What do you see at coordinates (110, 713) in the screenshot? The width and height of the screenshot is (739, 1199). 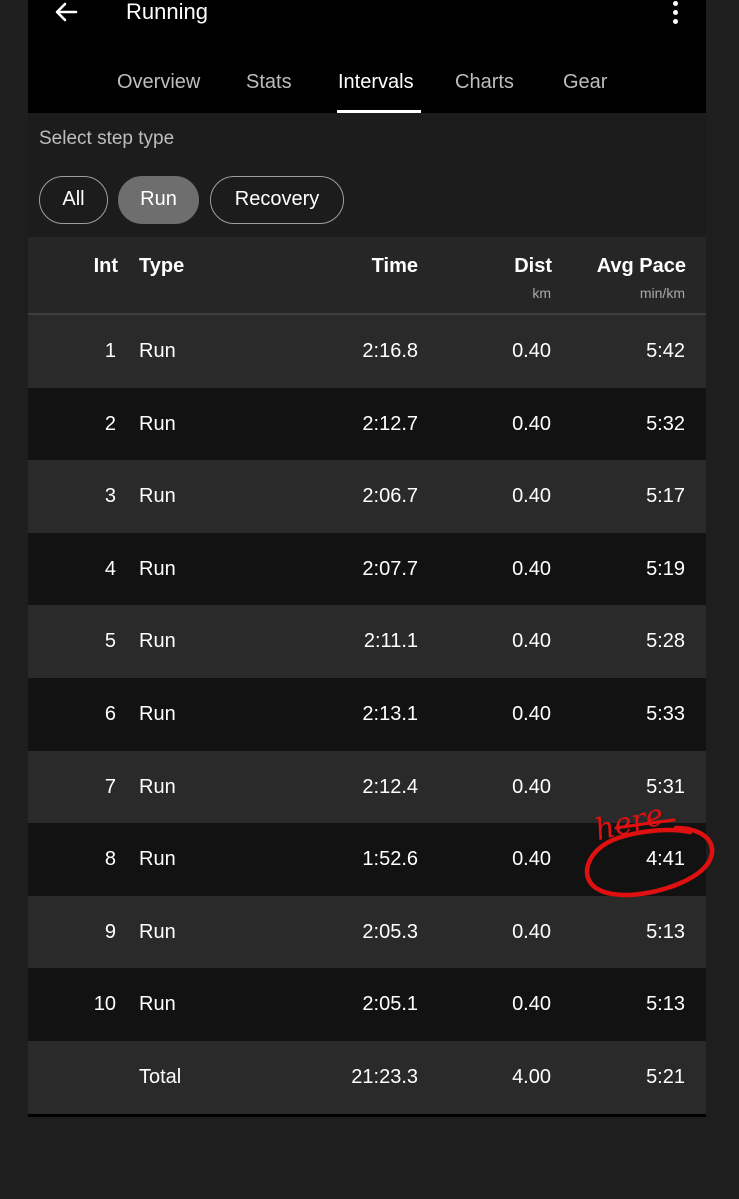 I see `cell-int: 6` at bounding box center [110, 713].